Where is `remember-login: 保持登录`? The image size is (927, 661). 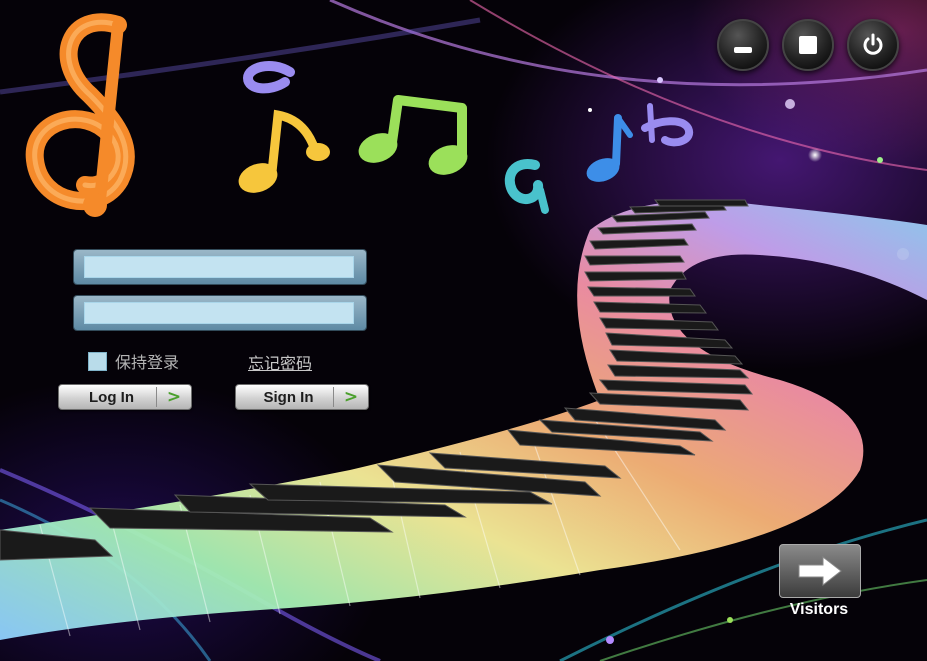 remember-login: 保持登录 is located at coordinates (133, 361).